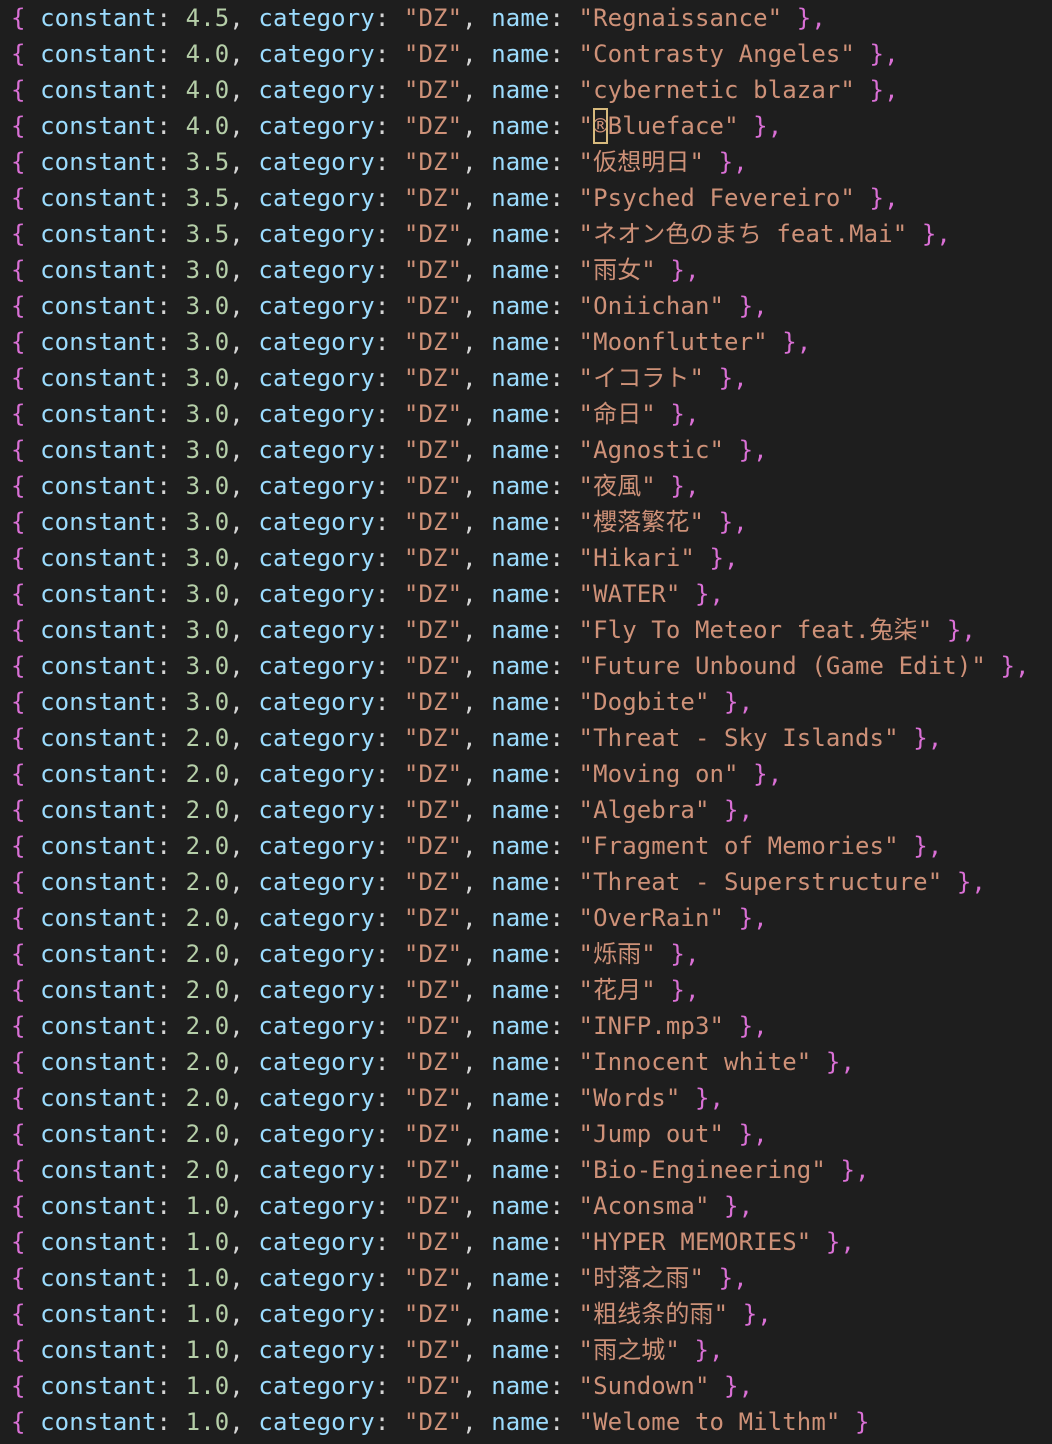 The image size is (1052, 1444). Describe the element at coordinates (716, 90) in the screenshot. I see `name-value: "cybernetic blazar"` at that location.